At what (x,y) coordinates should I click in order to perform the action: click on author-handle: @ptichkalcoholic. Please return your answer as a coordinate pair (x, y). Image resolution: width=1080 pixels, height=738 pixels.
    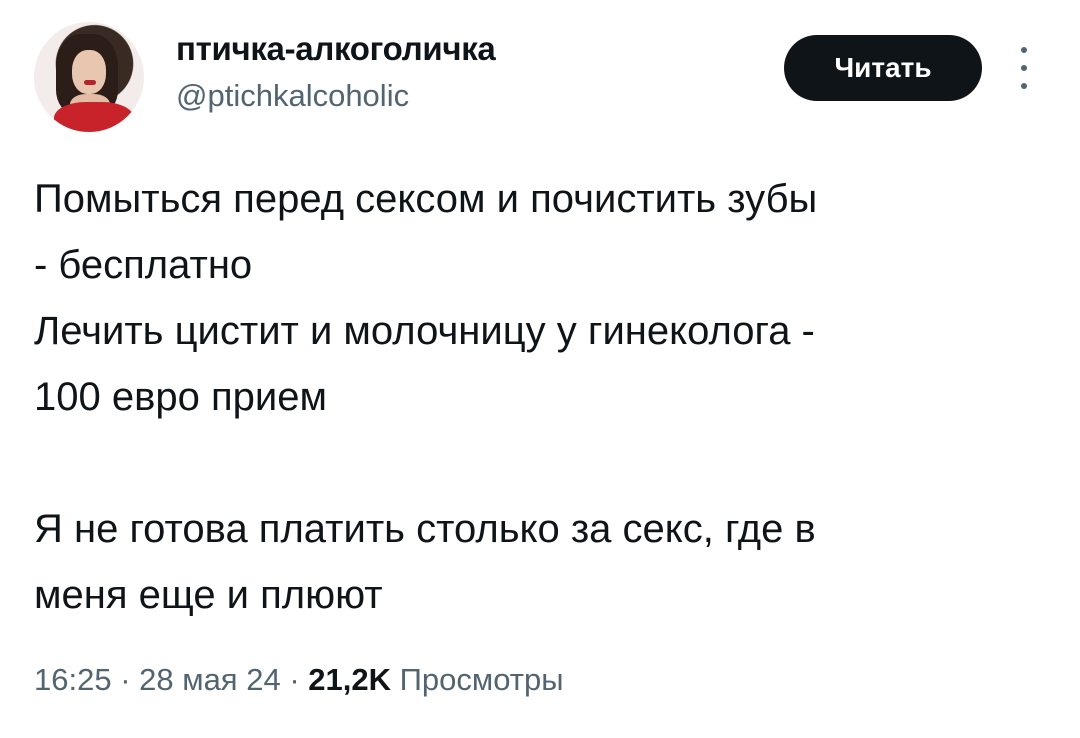
    Looking at the image, I should click on (292, 96).